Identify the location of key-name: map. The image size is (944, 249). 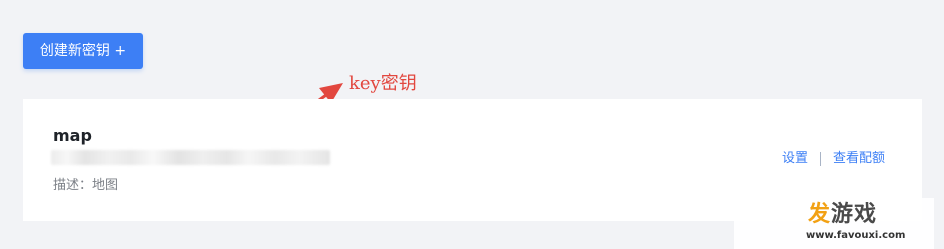
(72, 135).